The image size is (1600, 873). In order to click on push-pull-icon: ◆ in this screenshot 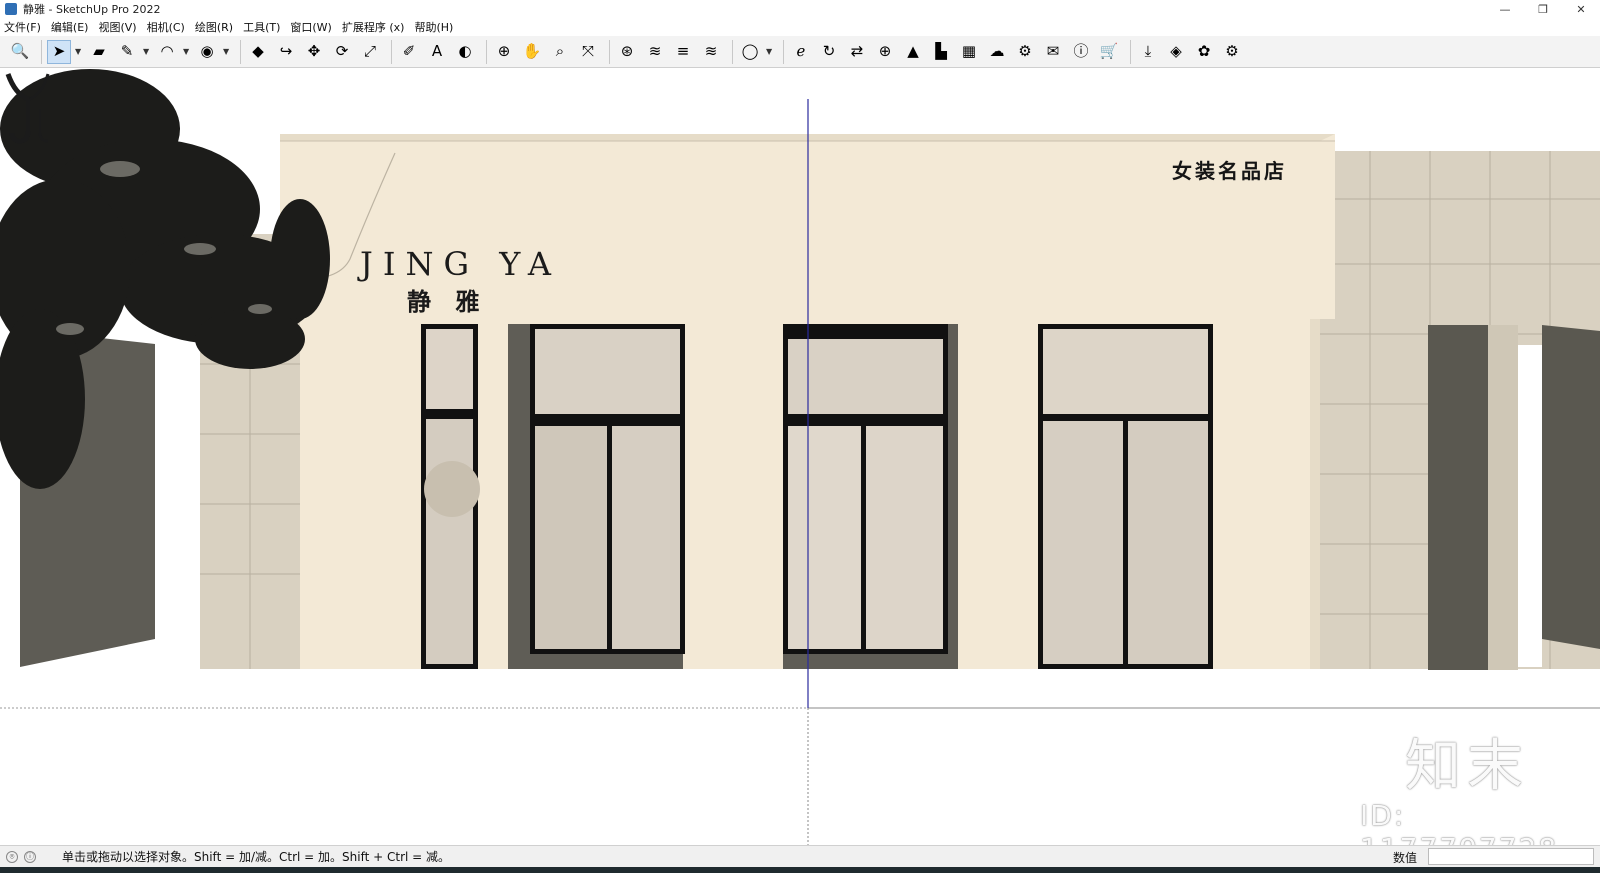, I will do `click(258, 52)`.